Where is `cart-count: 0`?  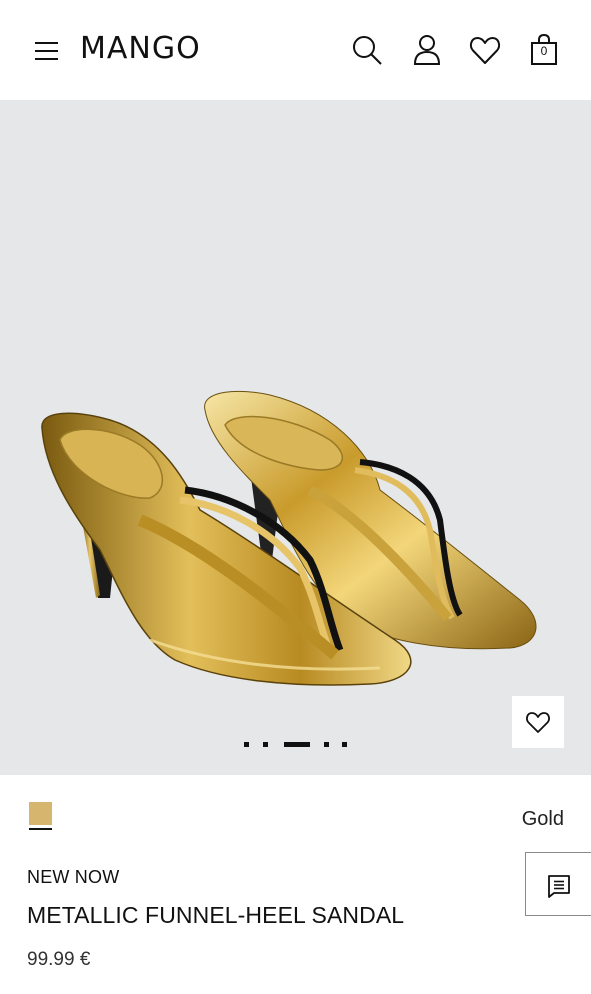 cart-count: 0 is located at coordinates (544, 51).